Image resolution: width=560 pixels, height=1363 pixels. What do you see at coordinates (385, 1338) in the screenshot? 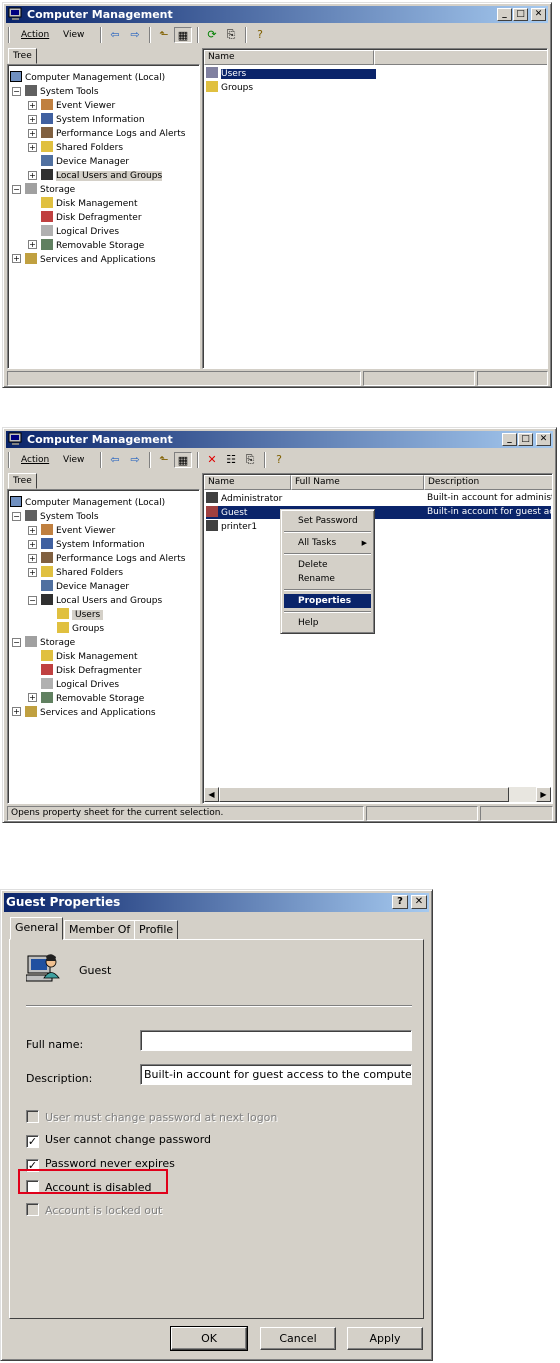
I see `apply-button: Apply` at bounding box center [385, 1338].